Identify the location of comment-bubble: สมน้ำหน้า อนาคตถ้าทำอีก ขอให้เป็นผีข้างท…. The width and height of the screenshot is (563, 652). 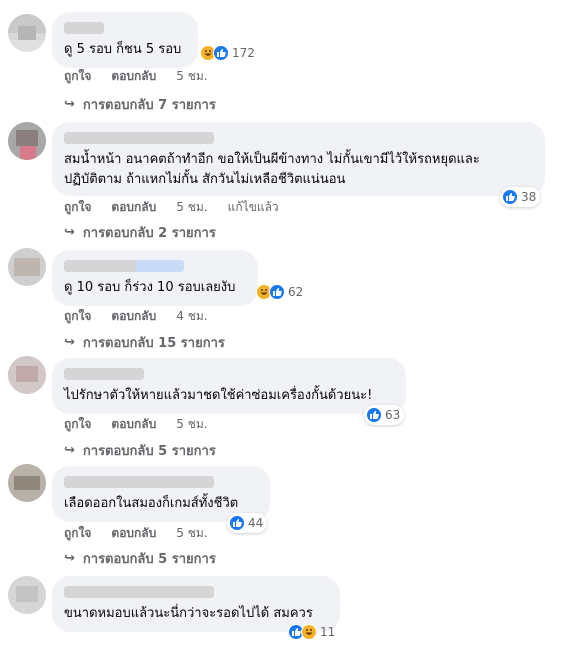
(298, 159).